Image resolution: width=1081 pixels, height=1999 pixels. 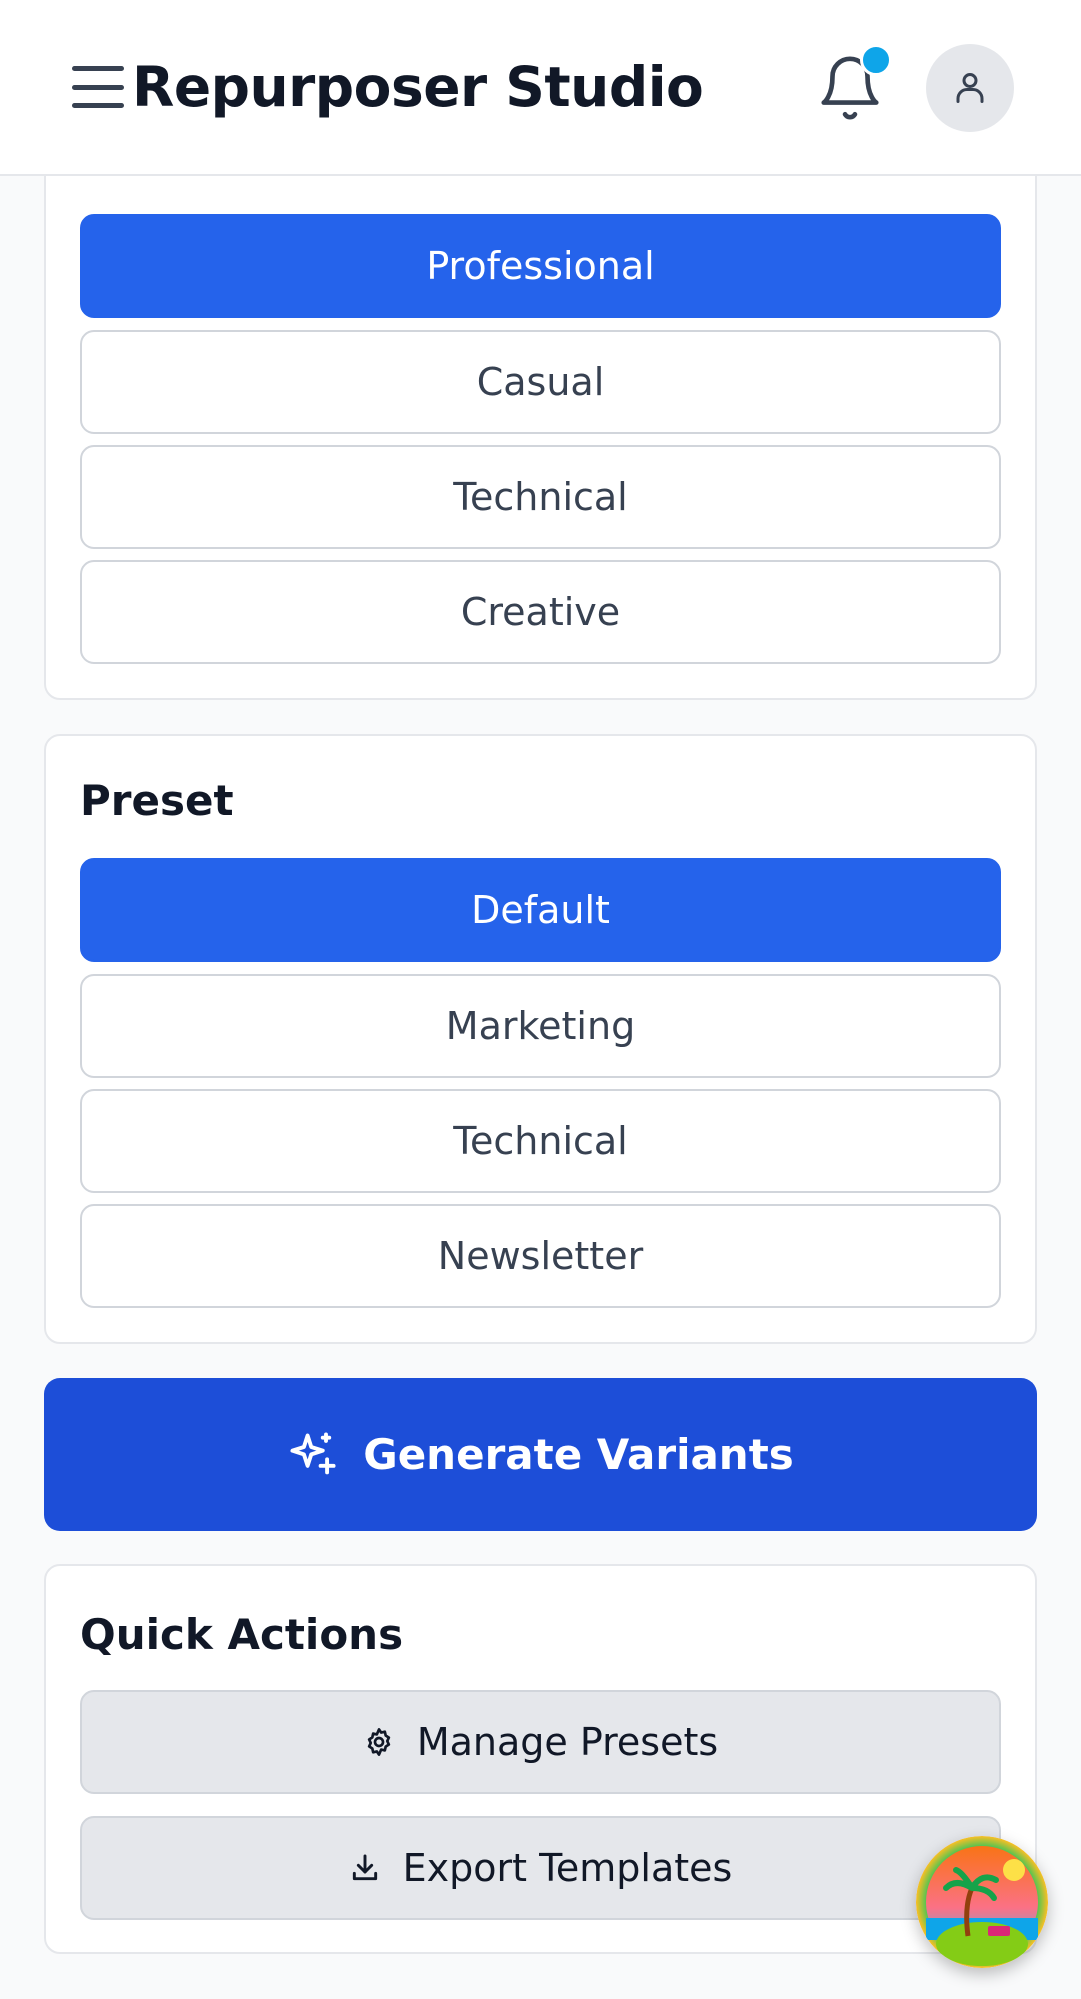 What do you see at coordinates (578, 1454) in the screenshot?
I see `generate-variants-label: Generate Variants` at bounding box center [578, 1454].